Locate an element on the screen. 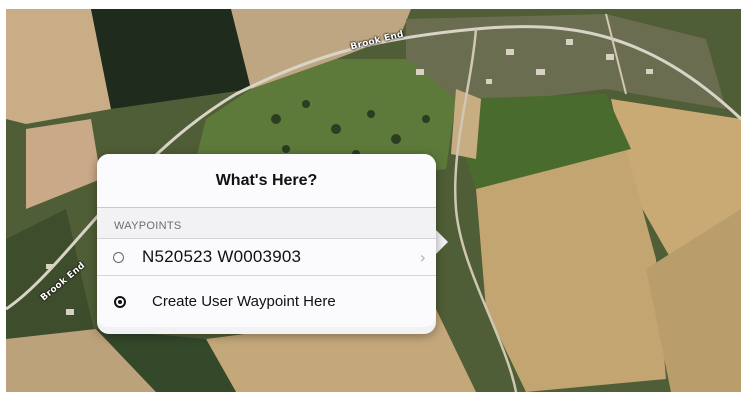  create-user-waypoint-label: Create User Waypoint Here is located at coordinates (244, 301).